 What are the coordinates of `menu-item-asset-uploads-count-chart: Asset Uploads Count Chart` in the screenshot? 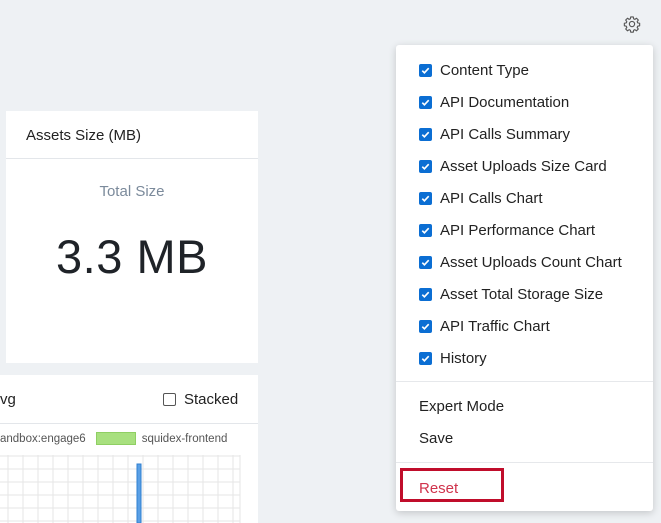 It's located at (520, 262).